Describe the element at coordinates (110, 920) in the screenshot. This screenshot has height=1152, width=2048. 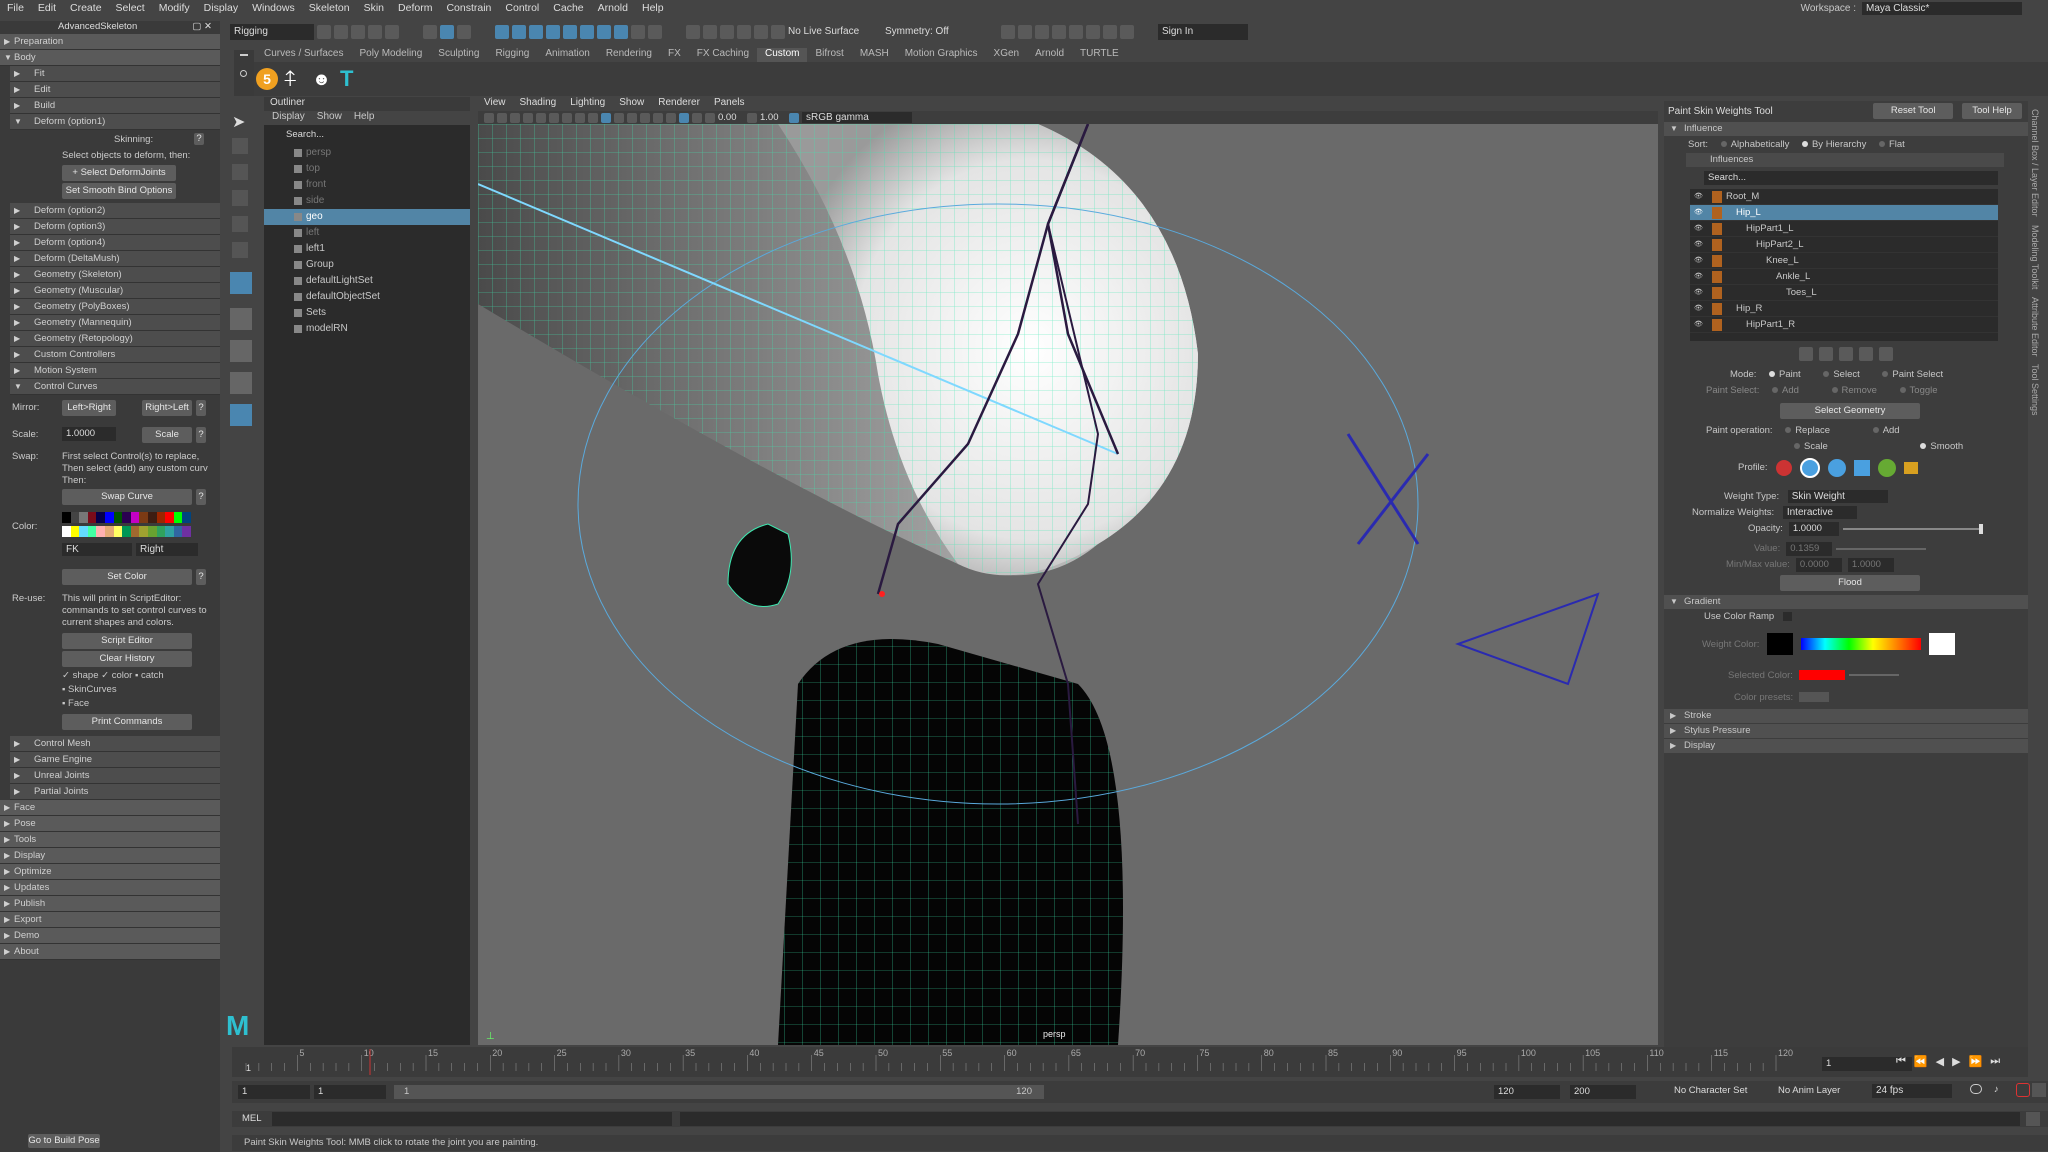
I see `section-export: ▶ Export` at that location.